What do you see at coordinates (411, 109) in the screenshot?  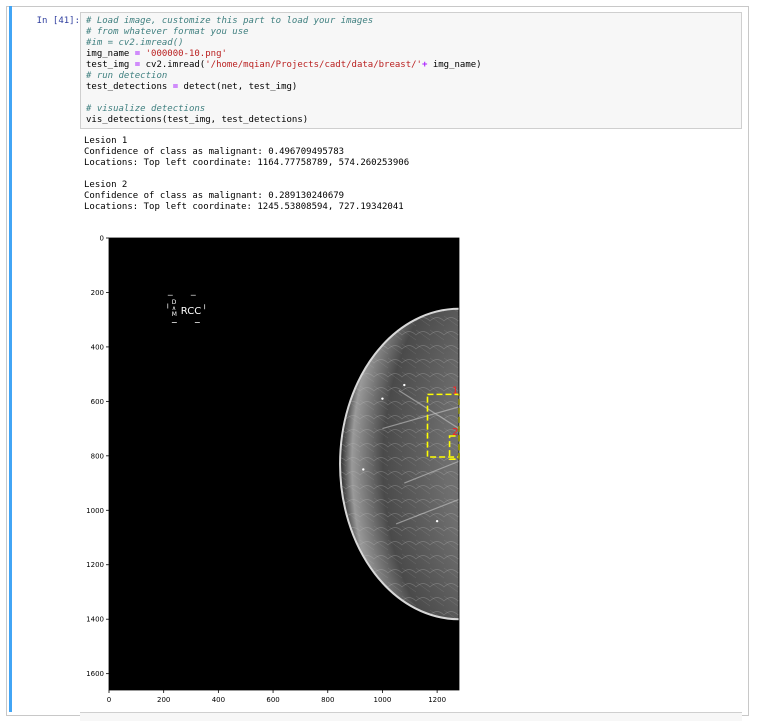 I see `code-line: # visualize detections` at bounding box center [411, 109].